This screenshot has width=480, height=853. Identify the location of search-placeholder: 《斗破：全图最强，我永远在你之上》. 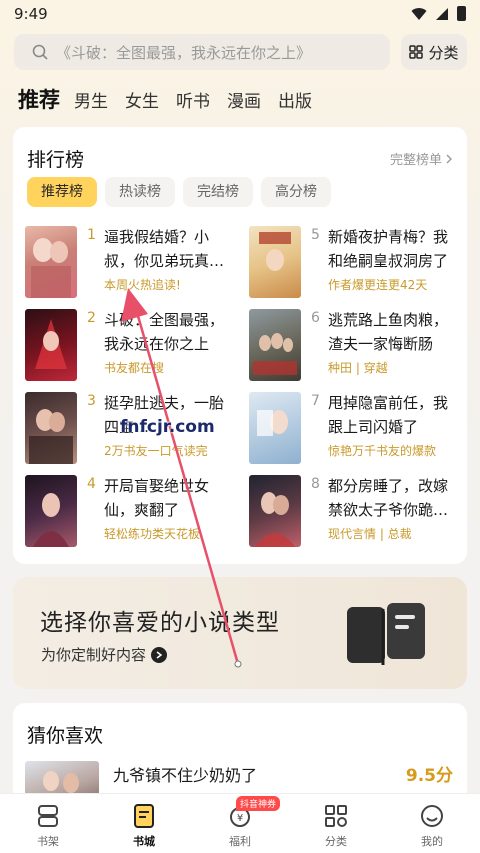
(184, 52).